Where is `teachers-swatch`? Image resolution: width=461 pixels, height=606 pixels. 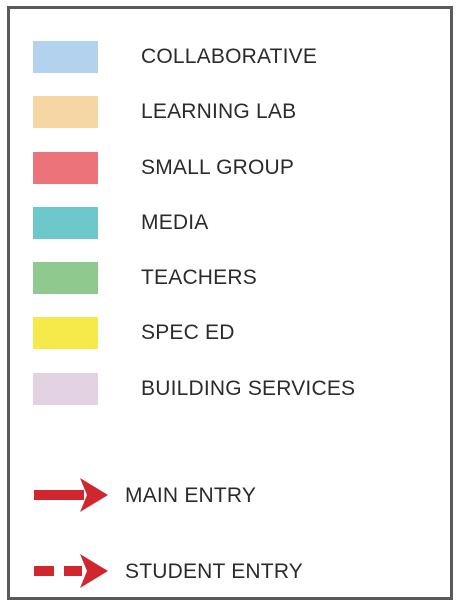 teachers-swatch is located at coordinates (65, 278).